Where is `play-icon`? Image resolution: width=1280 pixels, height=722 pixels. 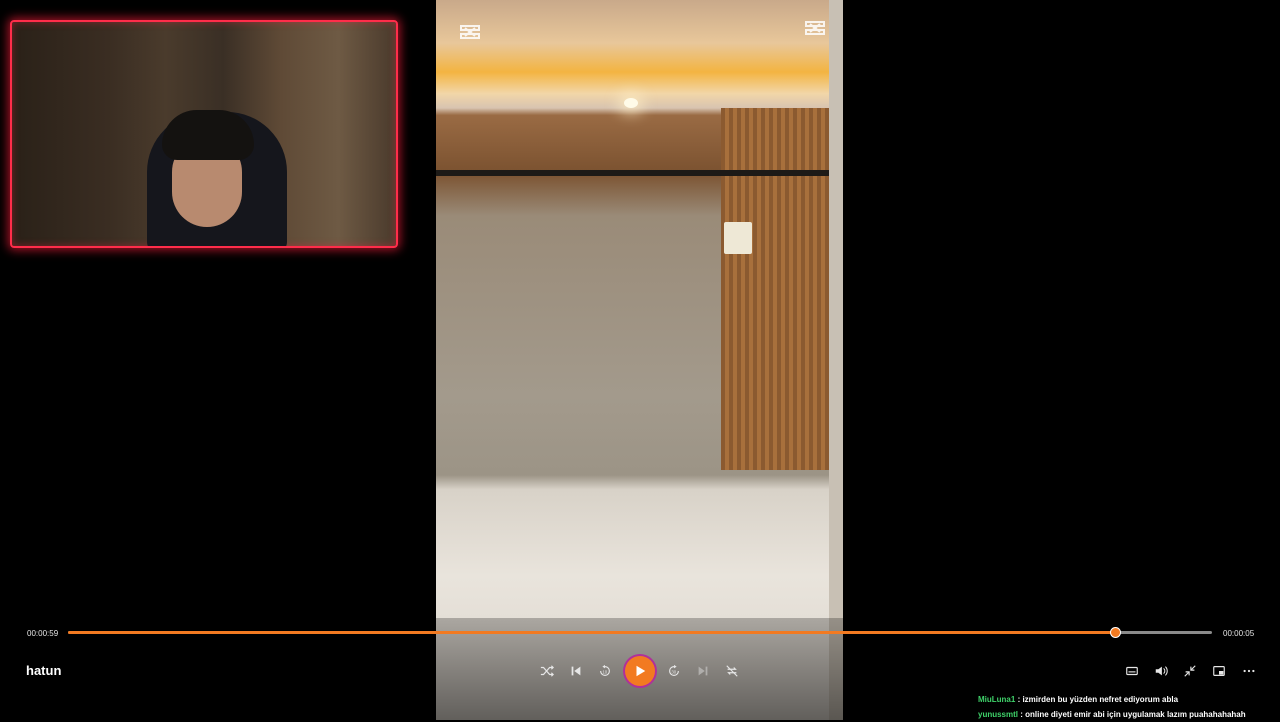
play-icon is located at coordinates (641, 671).